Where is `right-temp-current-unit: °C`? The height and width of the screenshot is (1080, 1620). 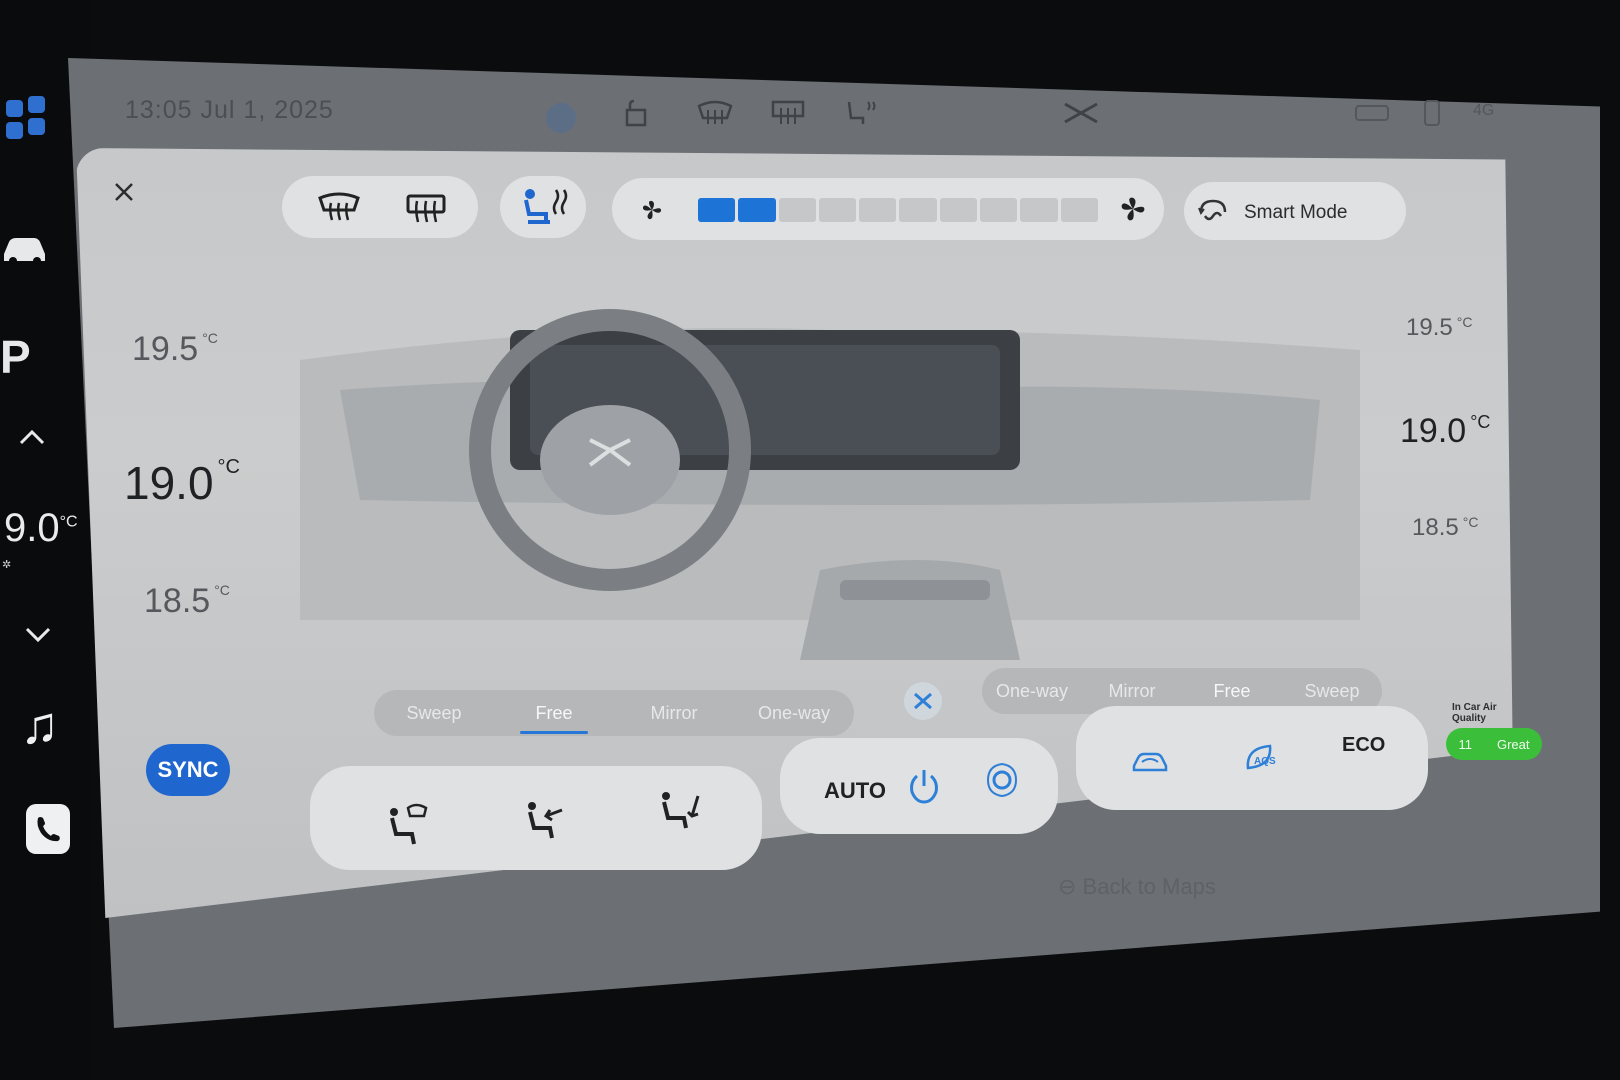 right-temp-current-unit: °C is located at coordinates (1480, 422).